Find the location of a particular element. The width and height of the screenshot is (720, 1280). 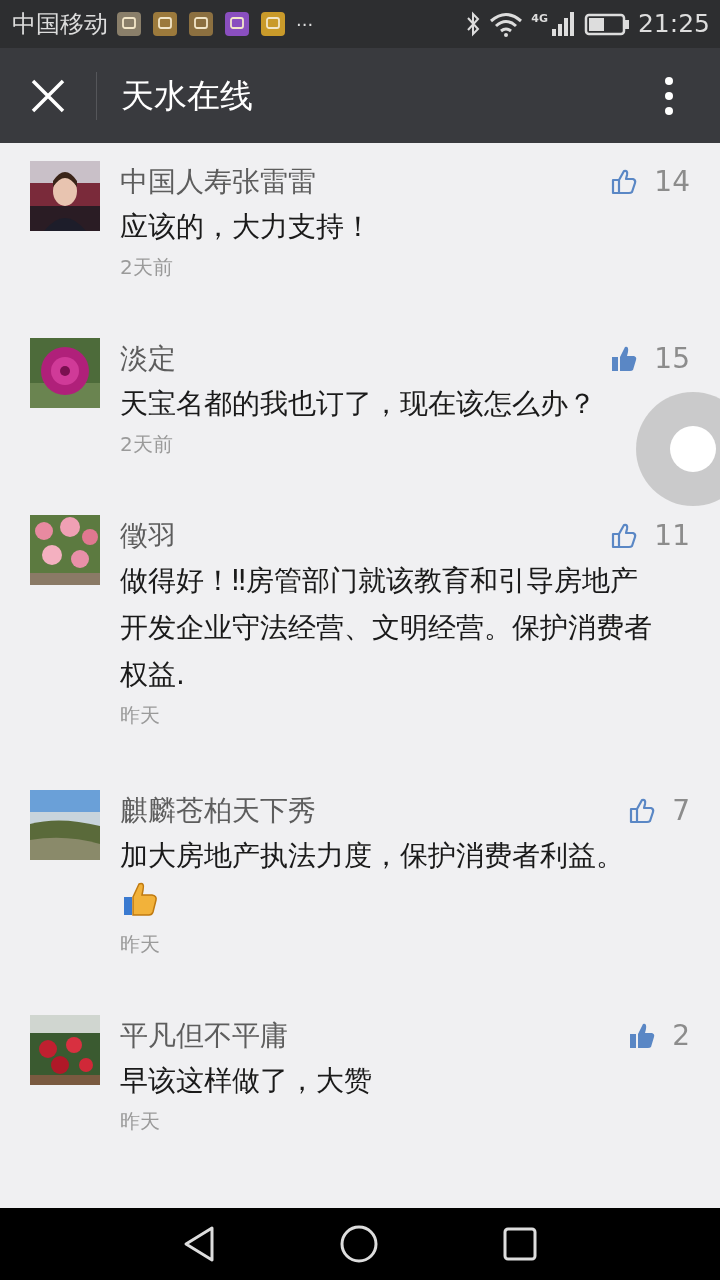

user-name: 徵羽 is located at coordinates (148, 536).